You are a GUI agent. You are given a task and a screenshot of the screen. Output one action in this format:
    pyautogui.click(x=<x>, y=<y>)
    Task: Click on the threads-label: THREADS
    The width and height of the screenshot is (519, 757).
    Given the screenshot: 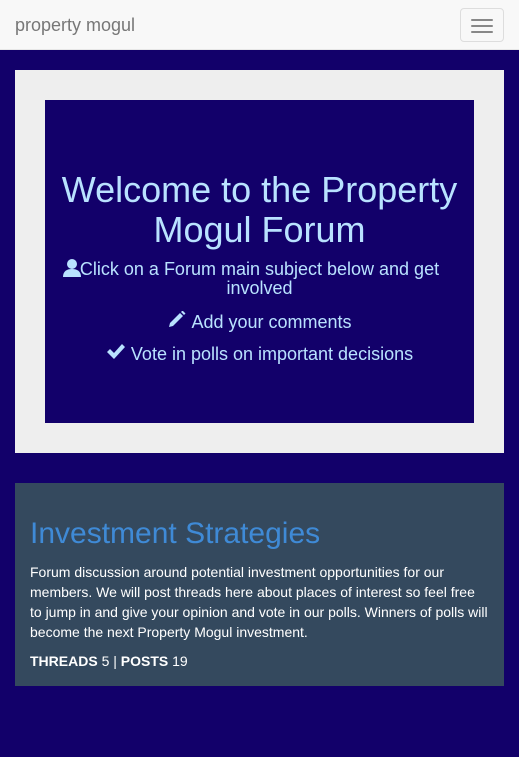 What is the action you would take?
    pyautogui.click(x=64, y=661)
    